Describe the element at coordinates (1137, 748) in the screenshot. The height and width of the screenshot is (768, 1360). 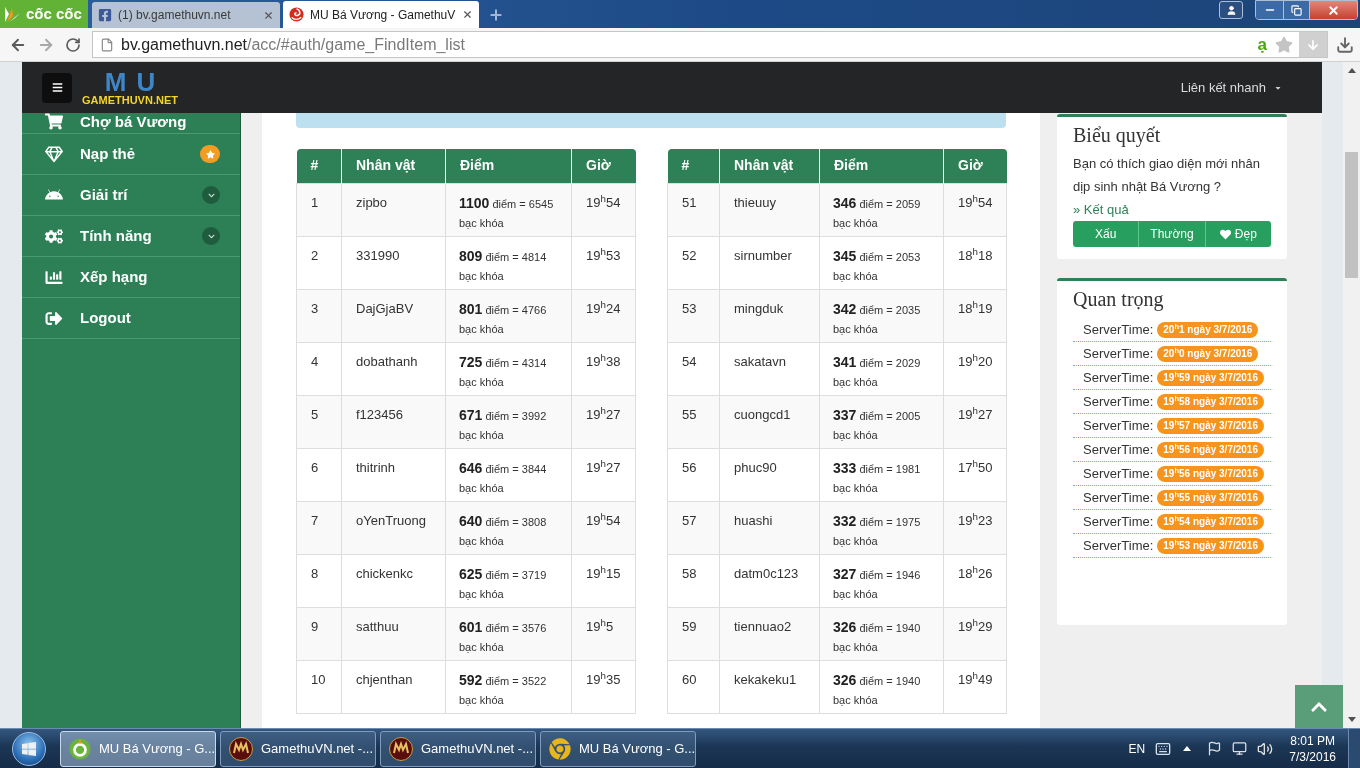
I see `language-indicator: EN` at that location.